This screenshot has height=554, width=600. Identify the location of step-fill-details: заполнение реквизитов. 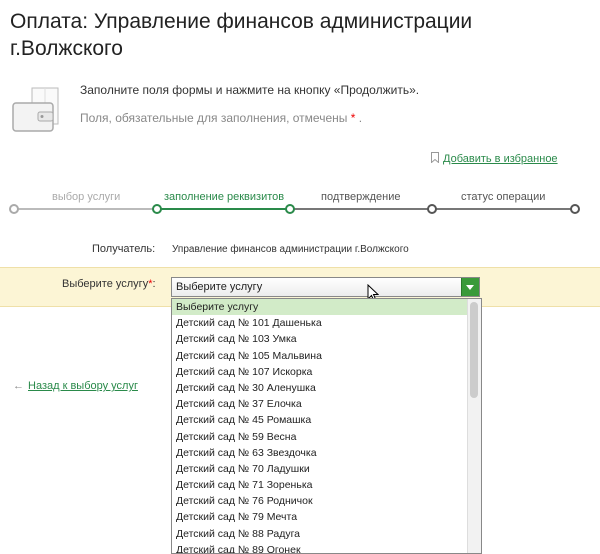
(224, 197).